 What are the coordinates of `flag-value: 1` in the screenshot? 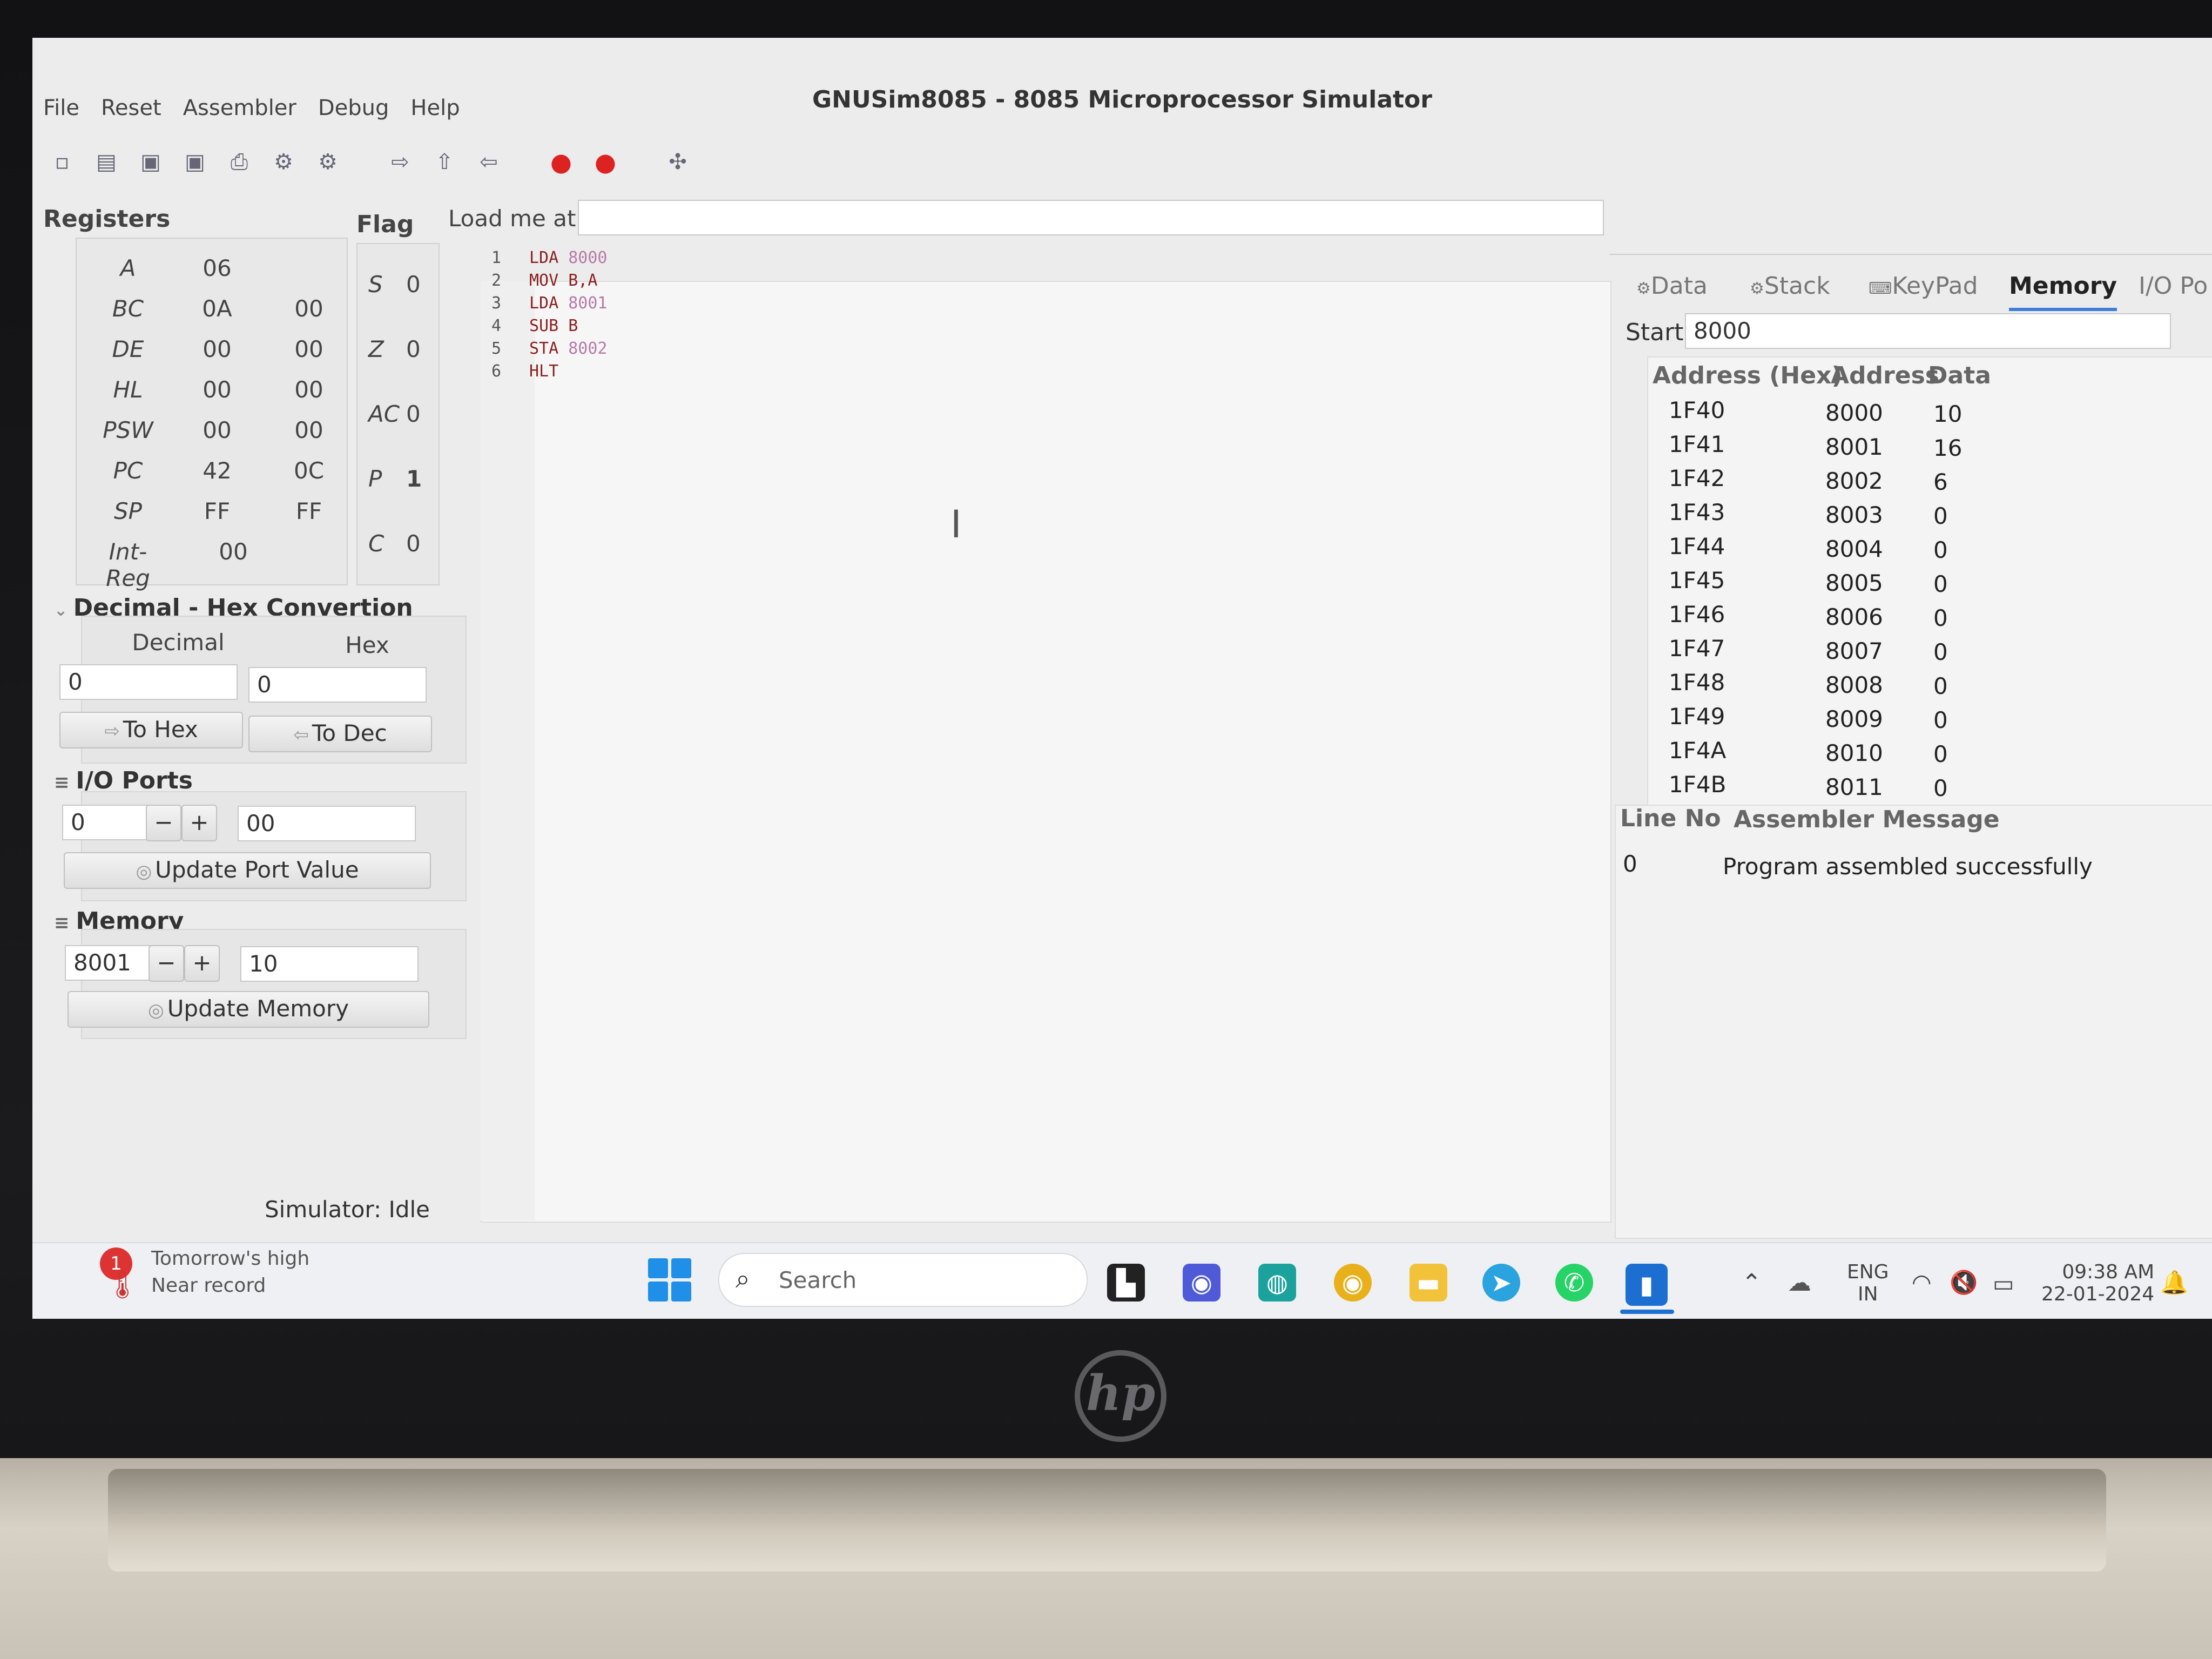 It's located at (414, 479).